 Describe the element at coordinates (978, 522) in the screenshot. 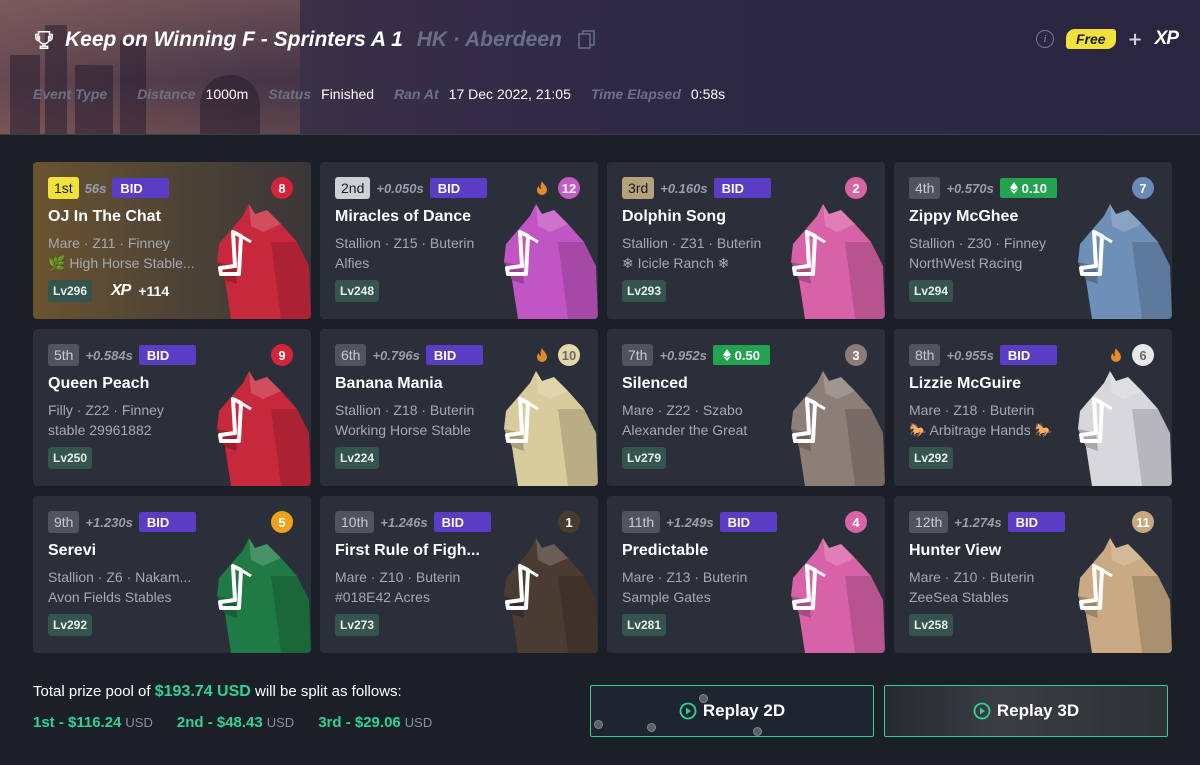

I see `time-gap: +1.274s` at that location.